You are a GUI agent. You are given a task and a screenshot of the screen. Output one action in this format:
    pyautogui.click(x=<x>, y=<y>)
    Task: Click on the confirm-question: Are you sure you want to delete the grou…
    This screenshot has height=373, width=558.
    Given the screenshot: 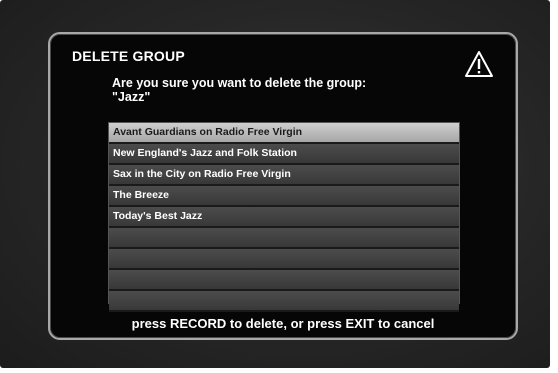 What is the action you would take?
    pyautogui.click(x=239, y=90)
    